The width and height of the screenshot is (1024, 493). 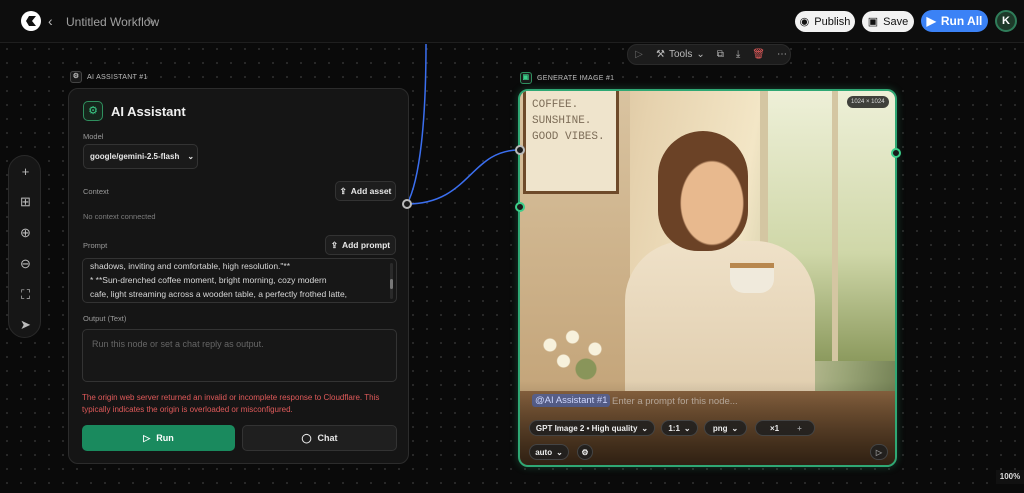 I want to click on prompt-label: Prompt, so click(x=95, y=245).